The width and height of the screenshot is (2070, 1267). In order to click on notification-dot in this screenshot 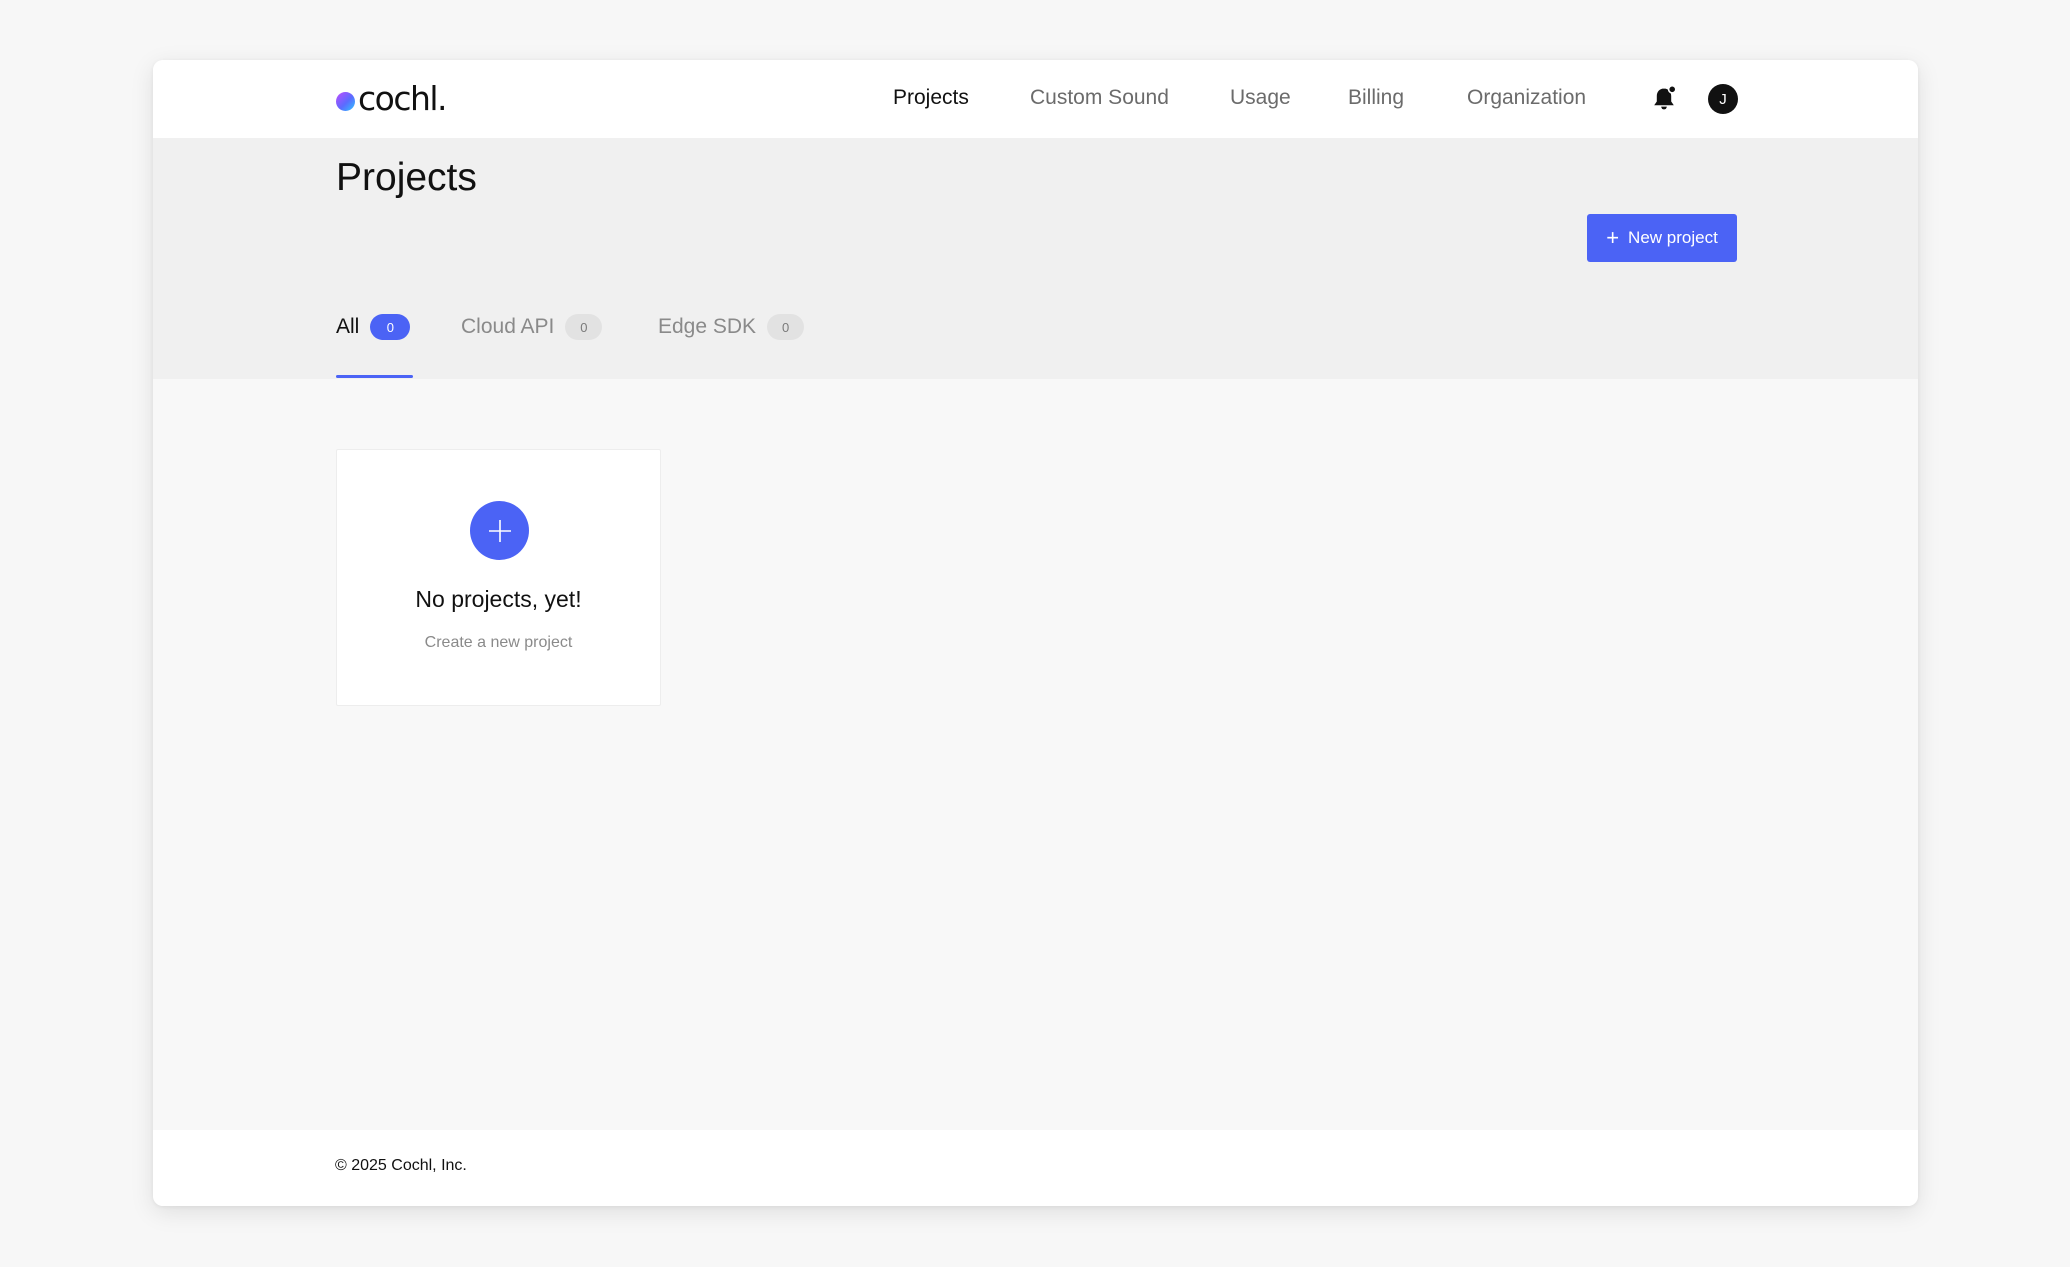, I will do `click(1672, 89)`.